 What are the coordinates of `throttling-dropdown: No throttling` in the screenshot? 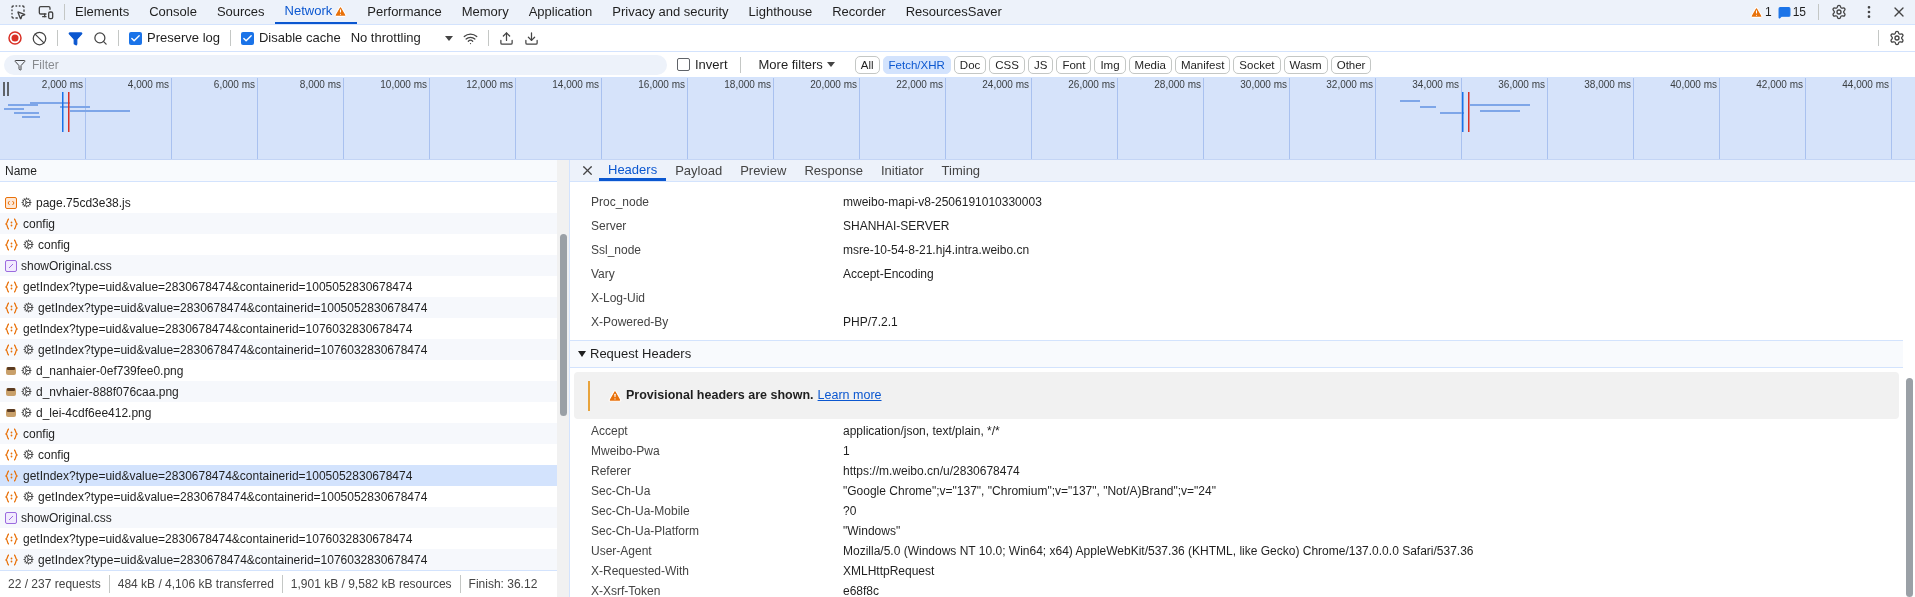 It's located at (401, 38).